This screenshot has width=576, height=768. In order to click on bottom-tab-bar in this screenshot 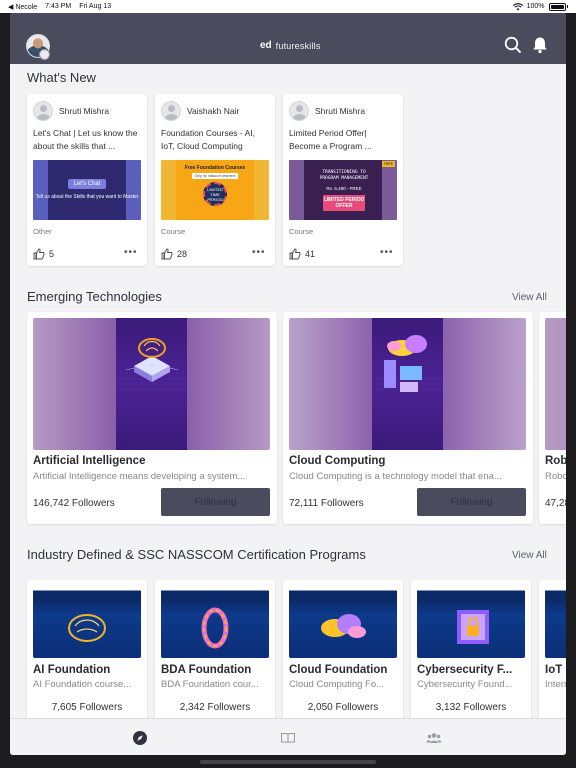, I will do `click(288, 736)`.